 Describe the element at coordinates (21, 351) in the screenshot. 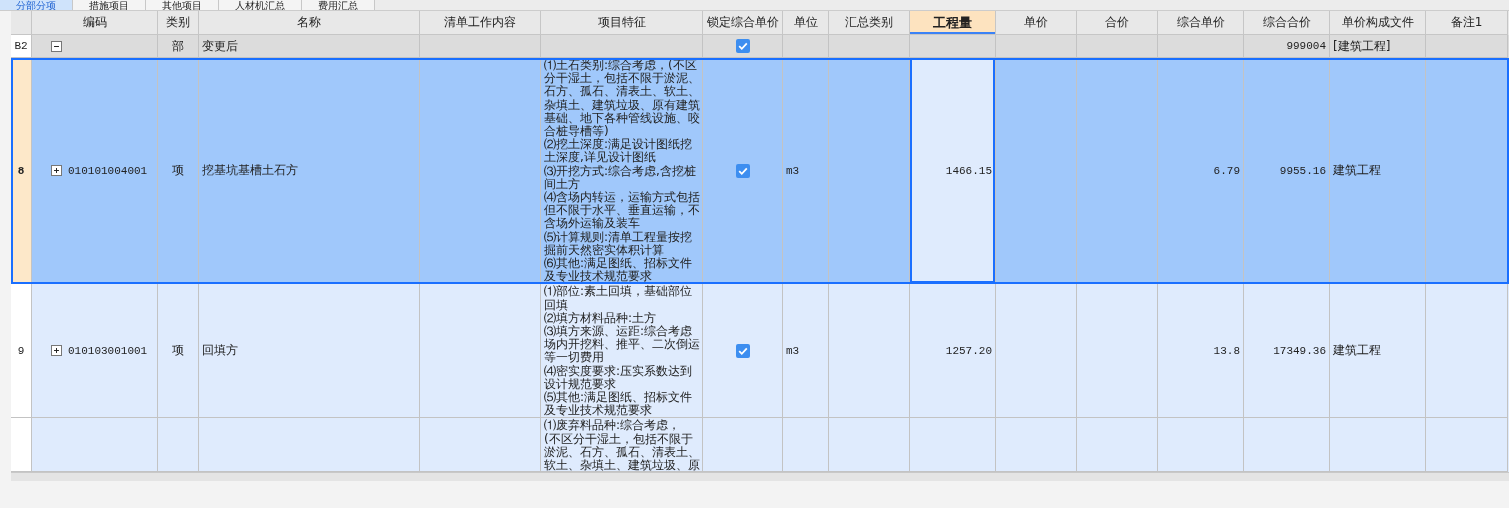

I see `row-header: 9` at that location.